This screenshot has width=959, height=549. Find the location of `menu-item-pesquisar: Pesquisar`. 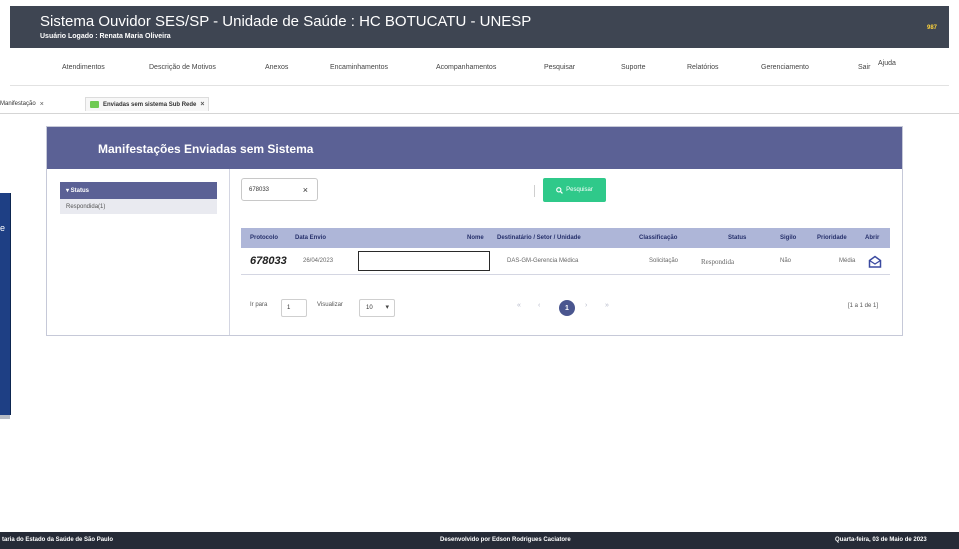

menu-item-pesquisar: Pesquisar is located at coordinates (559, 67).